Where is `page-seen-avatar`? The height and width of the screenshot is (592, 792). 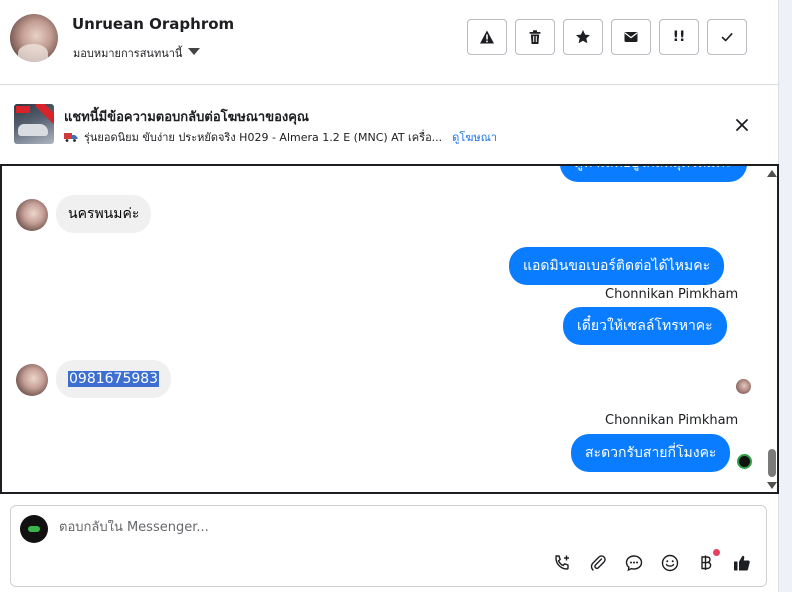
page-seen-avatar is located at coordinates (744, 461).